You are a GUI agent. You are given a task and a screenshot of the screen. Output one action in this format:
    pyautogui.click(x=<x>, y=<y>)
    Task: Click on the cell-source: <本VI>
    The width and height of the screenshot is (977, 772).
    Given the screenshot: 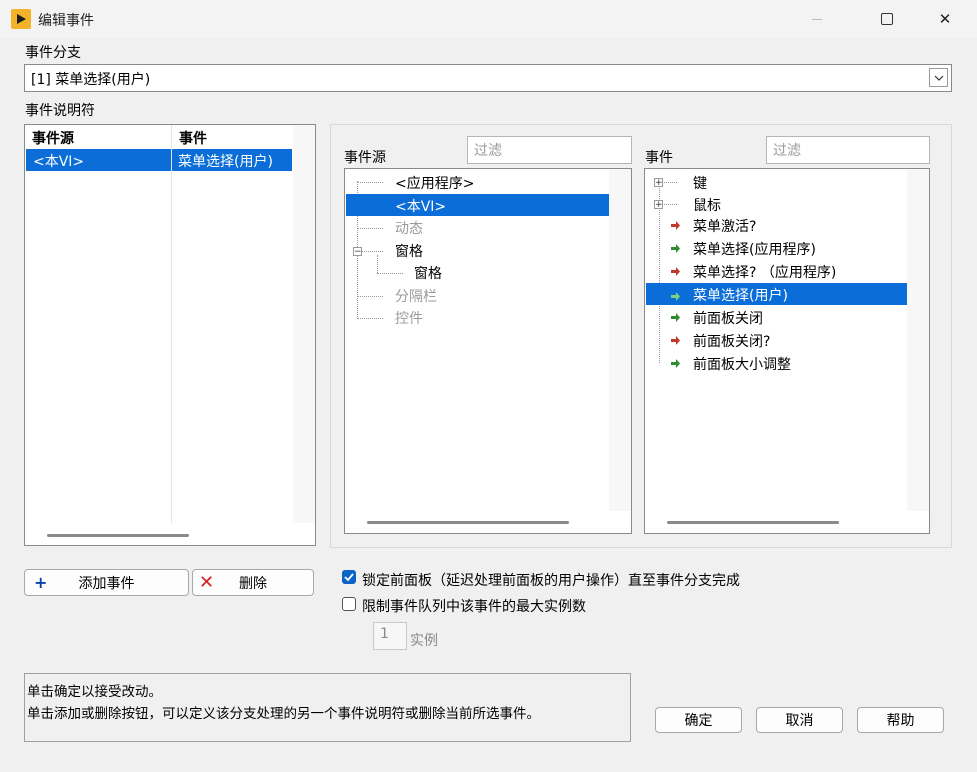 What is the action you would take?
    pyautogui.click(x=59, y=162)
    